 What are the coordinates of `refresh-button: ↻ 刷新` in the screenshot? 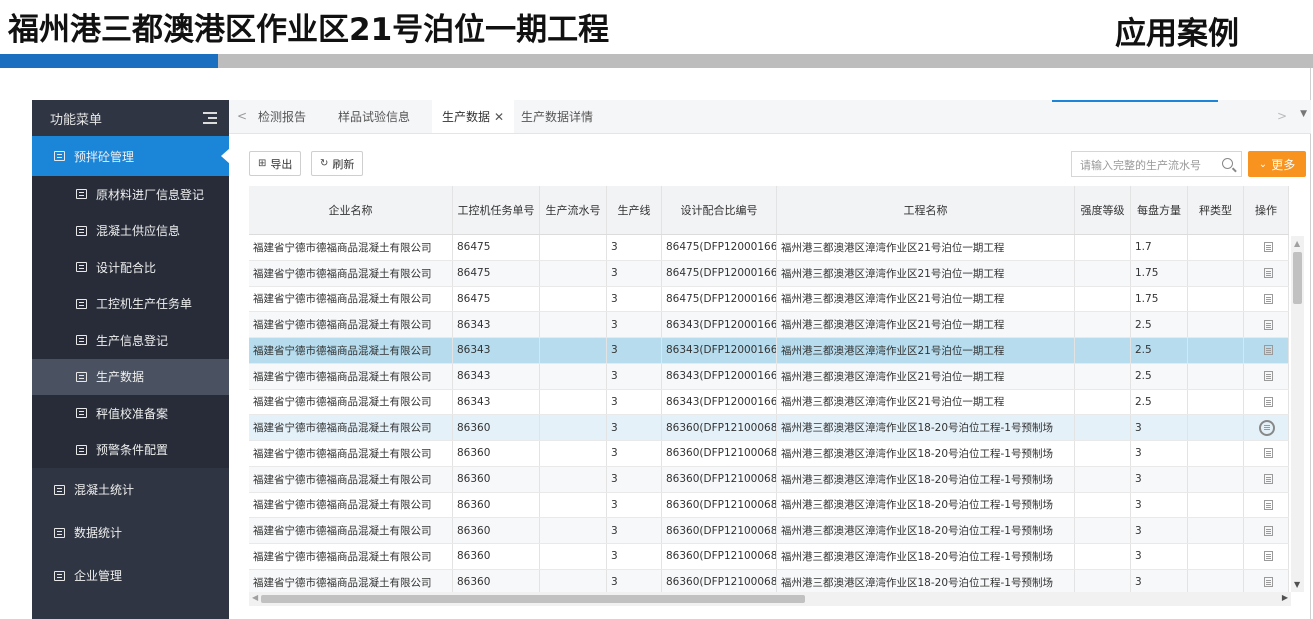 It's located at (337, 163).